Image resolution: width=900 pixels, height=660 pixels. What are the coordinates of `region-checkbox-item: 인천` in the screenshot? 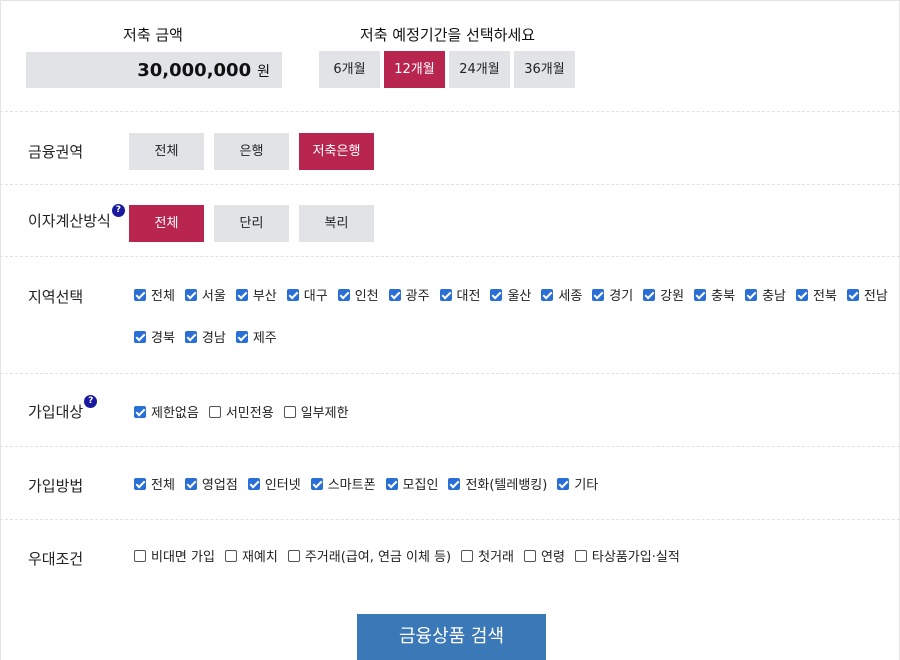 It's located at (358, 294).